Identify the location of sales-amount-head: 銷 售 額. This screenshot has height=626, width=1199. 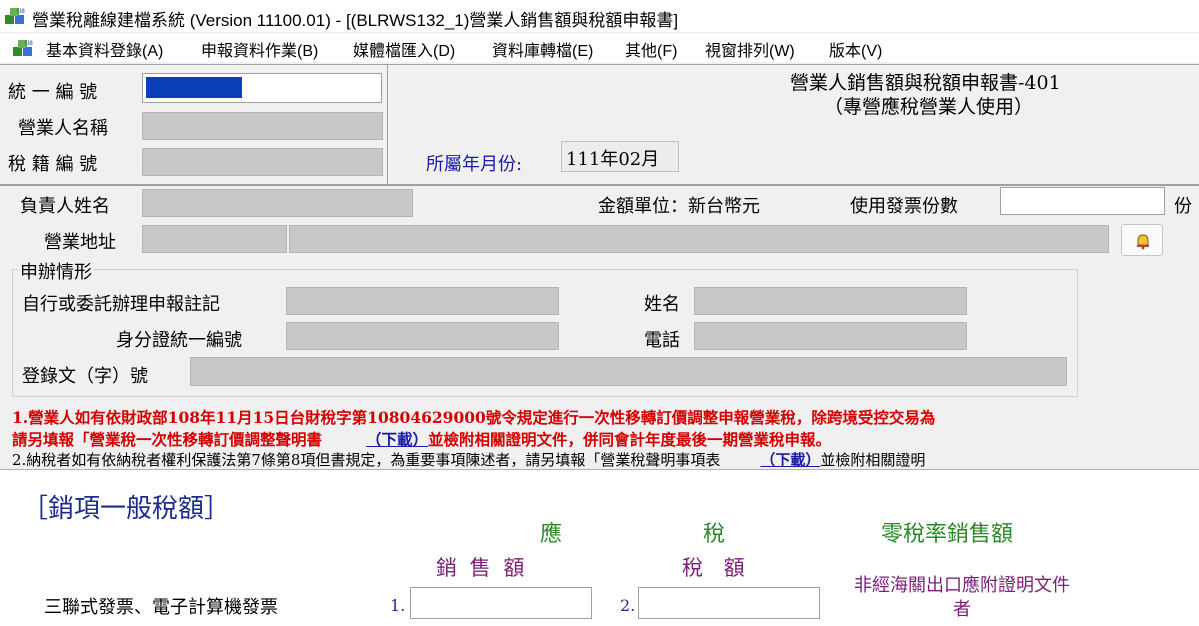
(480, 568).